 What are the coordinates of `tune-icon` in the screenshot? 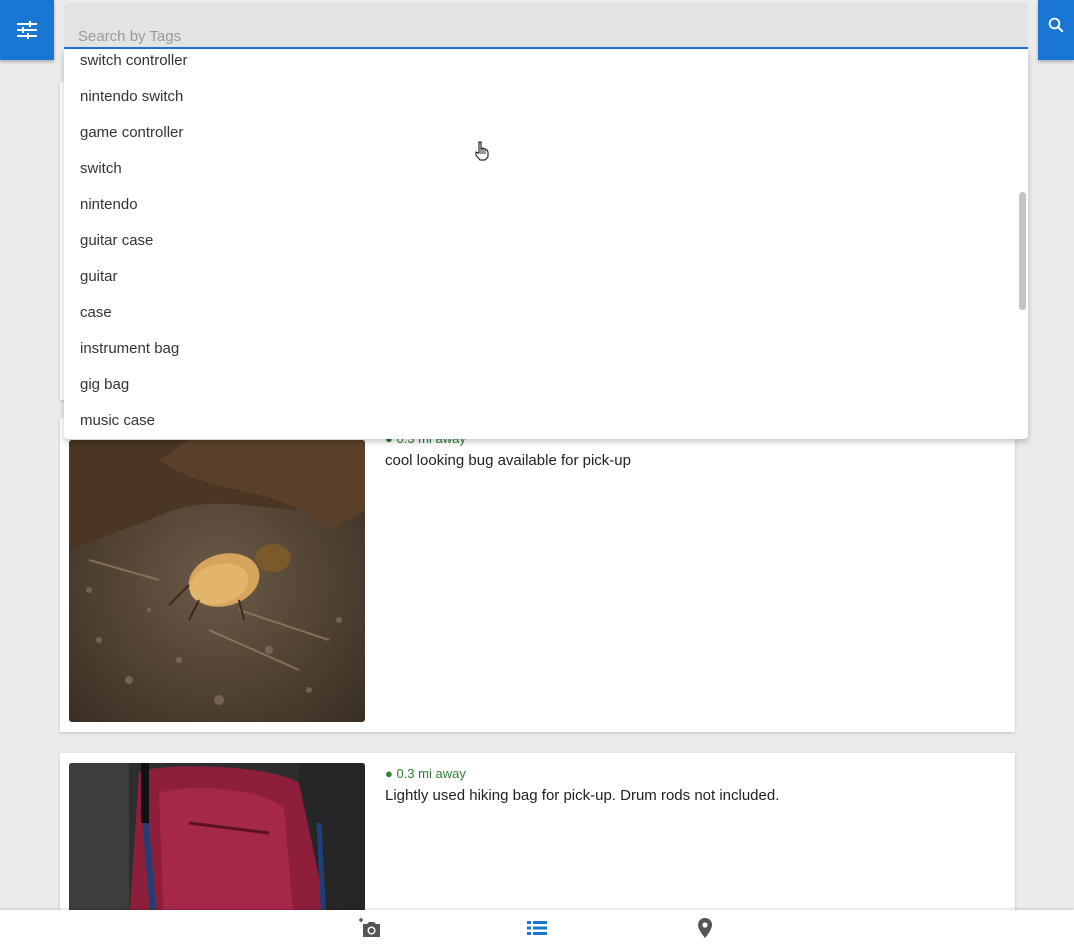 It's located at (27, 30).